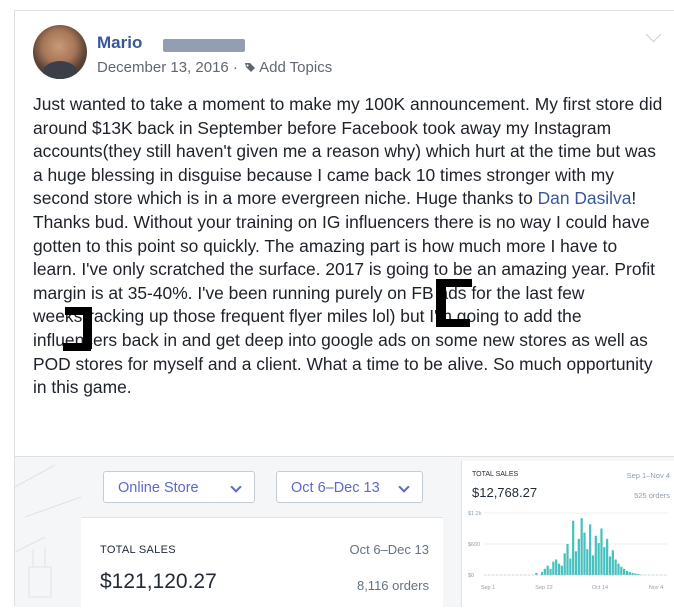 This screenshot has height=608, width=674. I want to click on mini-chart-label: TOTAL SALES, so click(495, 474).